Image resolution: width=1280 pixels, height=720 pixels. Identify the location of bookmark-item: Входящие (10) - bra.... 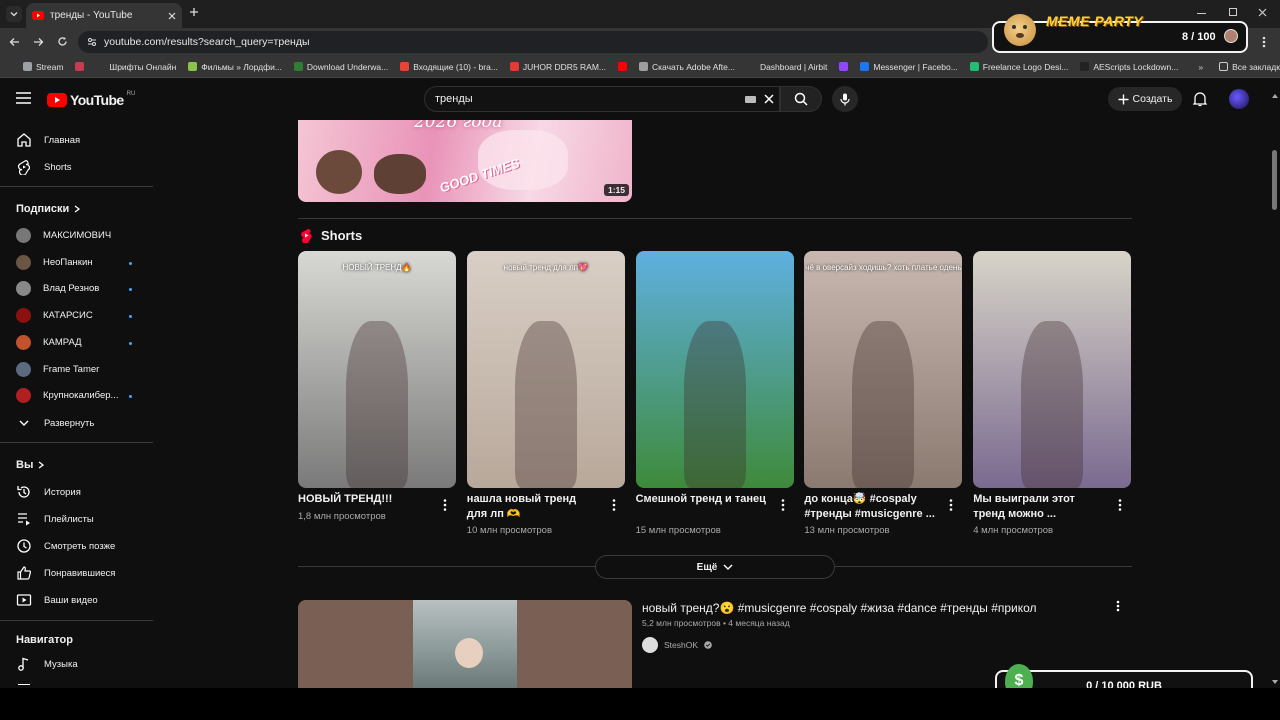
(449, 67).